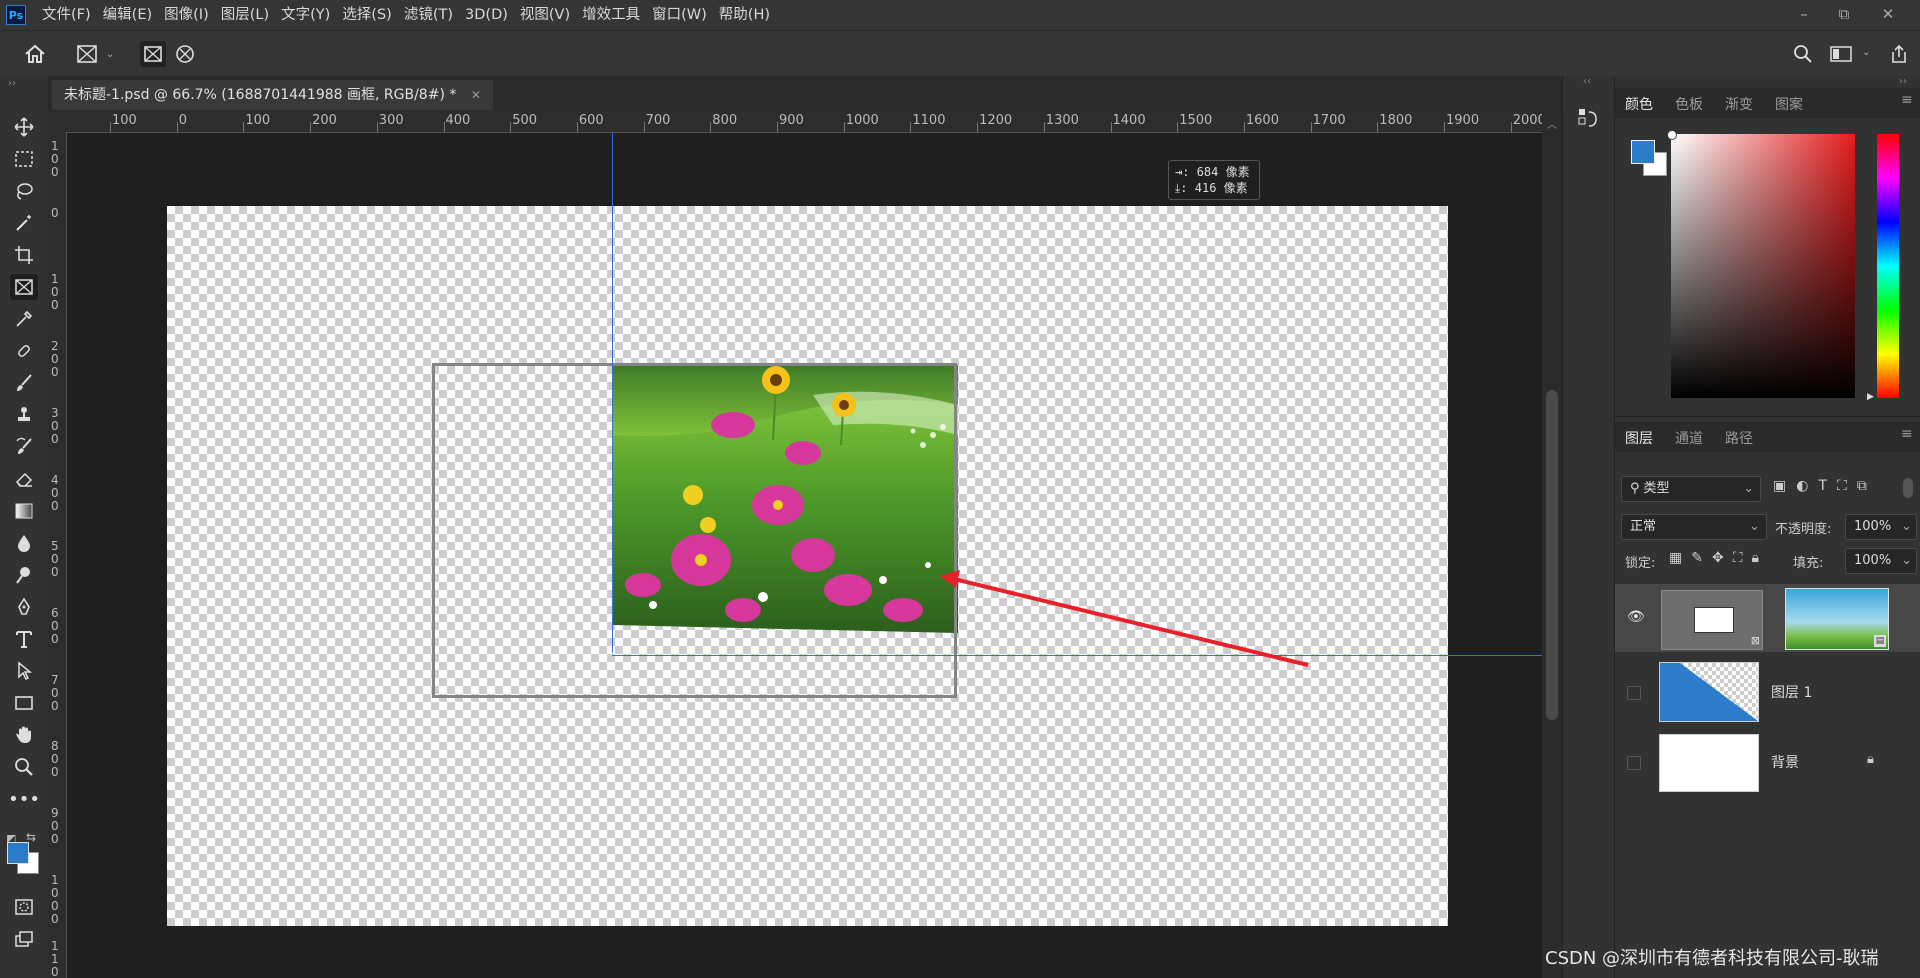 This screenshot has width=1920, height=978. What do you see at coordinates (1881, 527) in the screenshot?
I see `opacity-input: 100% ⌄` at bounding box center [1881, 527].